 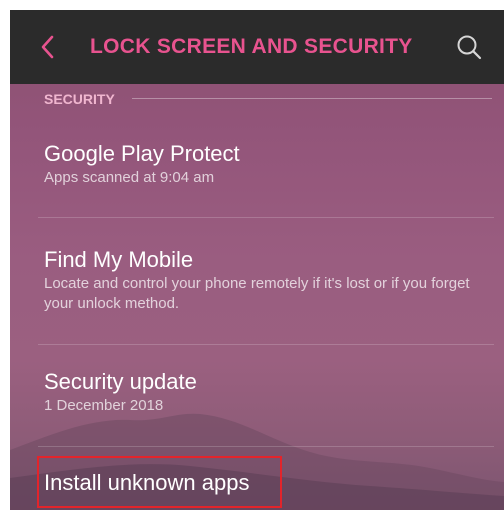 I want to click on section-header-security: SECURITY, so click(x=79, y=99).